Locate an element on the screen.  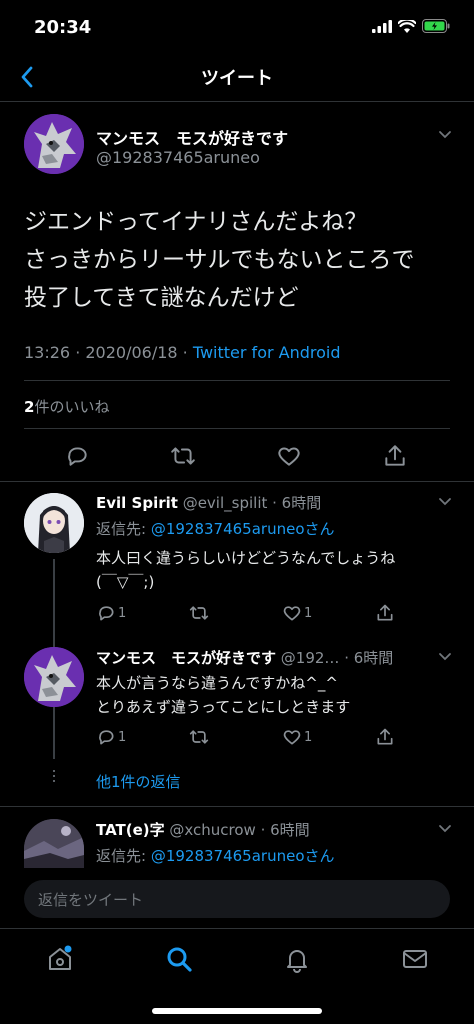
reply-header: Evil Spirit @evil_spilit · 6時間 is located at coordinates (208, 502).